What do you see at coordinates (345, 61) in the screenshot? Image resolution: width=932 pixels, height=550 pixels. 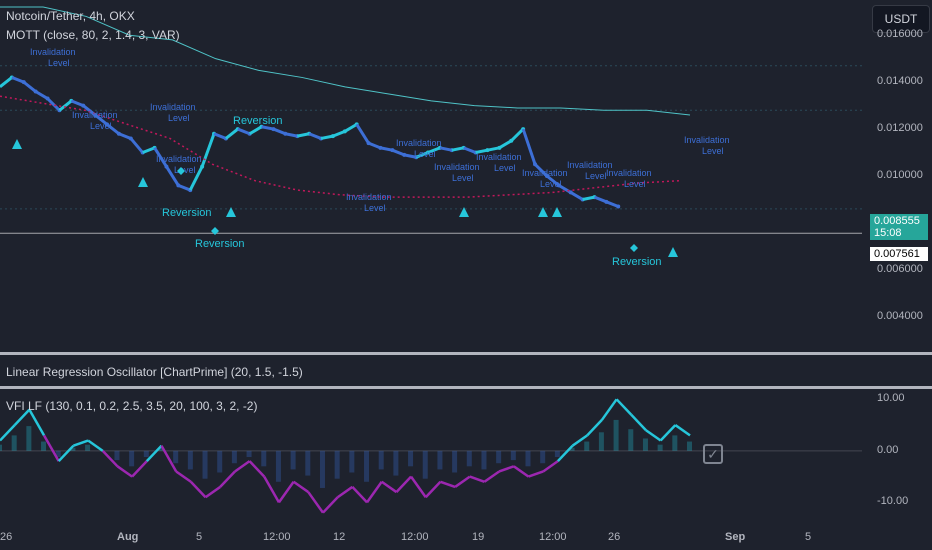 I see `upper-envelope` at bounding box center [345, 61].